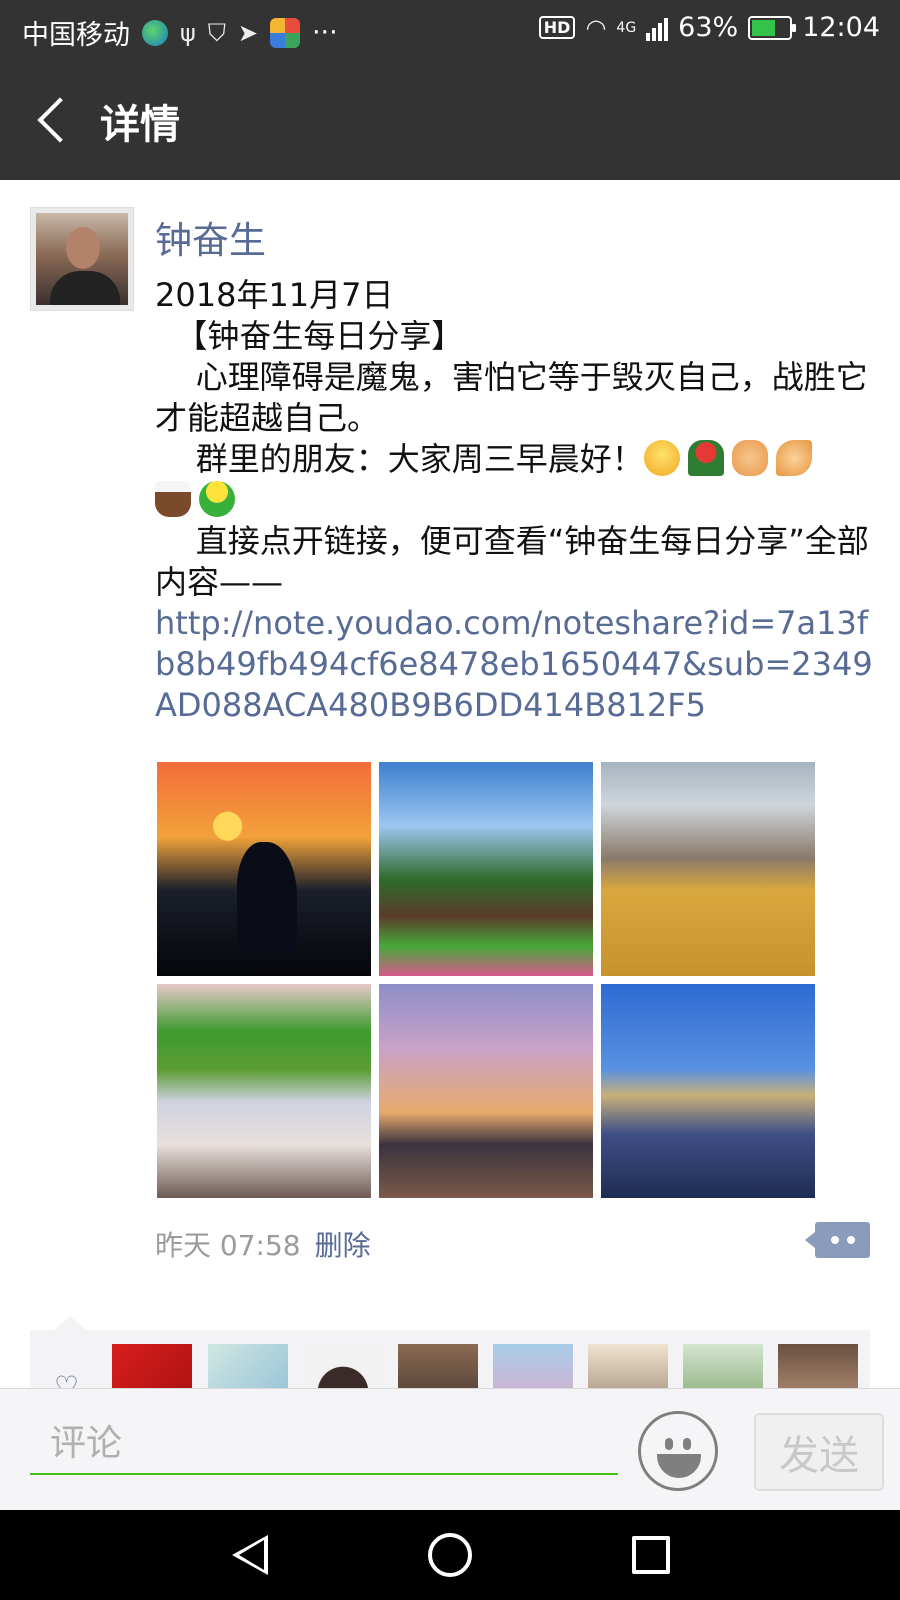  Describe the element at coordinates (67, 1379) in the screenshot. I see `heart-icon: ♡` at that location.